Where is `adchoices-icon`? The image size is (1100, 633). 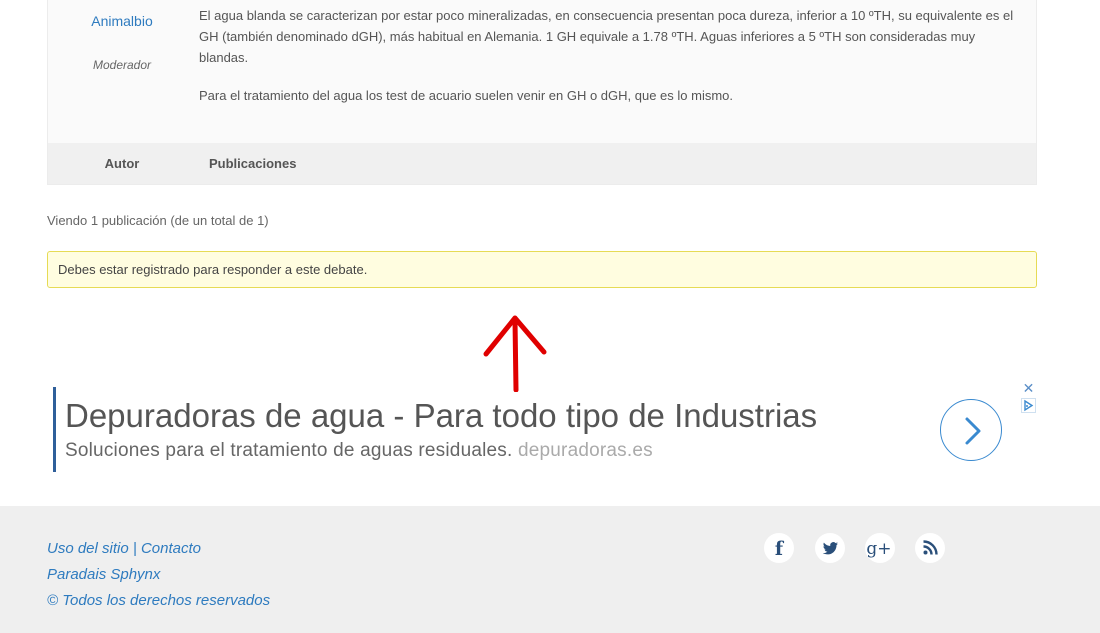
adchoices-icon is located at coordinates (1028, 405).